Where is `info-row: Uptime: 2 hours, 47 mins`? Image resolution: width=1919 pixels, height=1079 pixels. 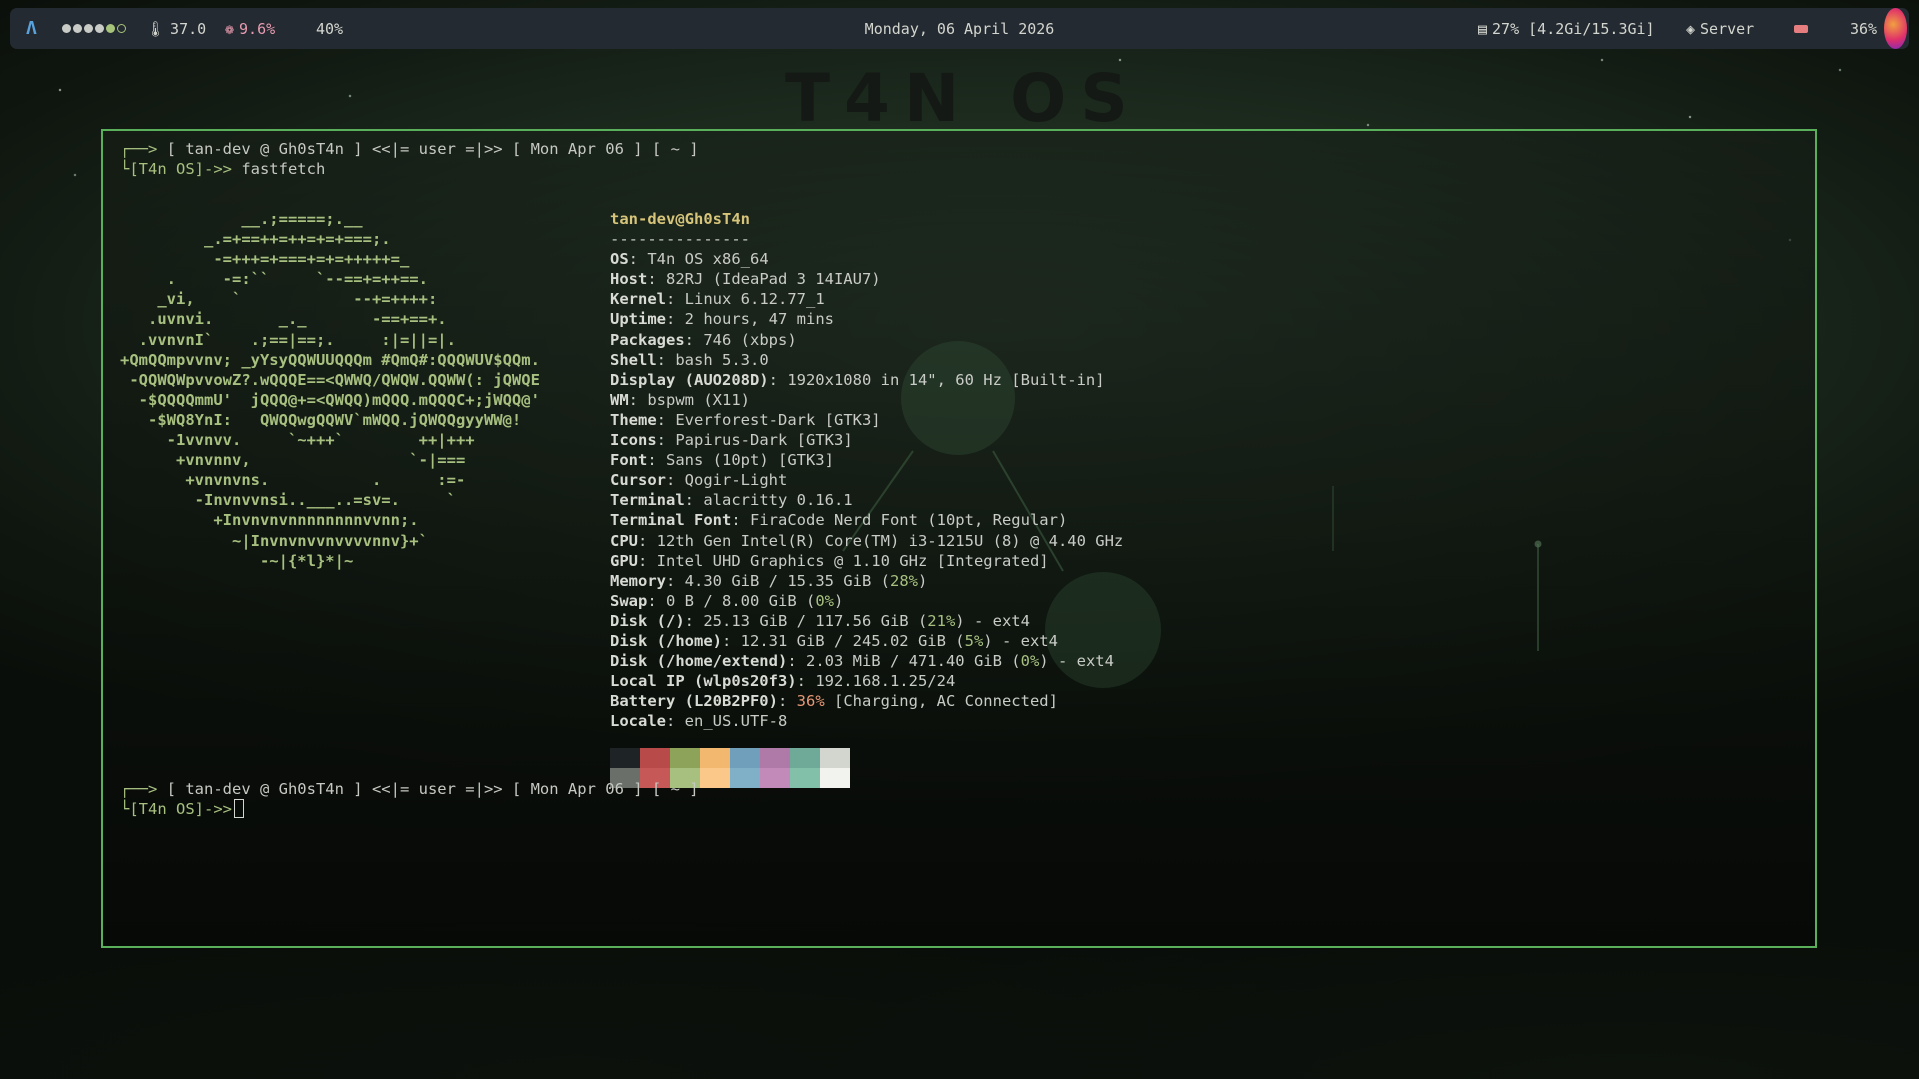
info-row: Uptime: 2 hours, 47 mins is located at coordinates (722, 319).